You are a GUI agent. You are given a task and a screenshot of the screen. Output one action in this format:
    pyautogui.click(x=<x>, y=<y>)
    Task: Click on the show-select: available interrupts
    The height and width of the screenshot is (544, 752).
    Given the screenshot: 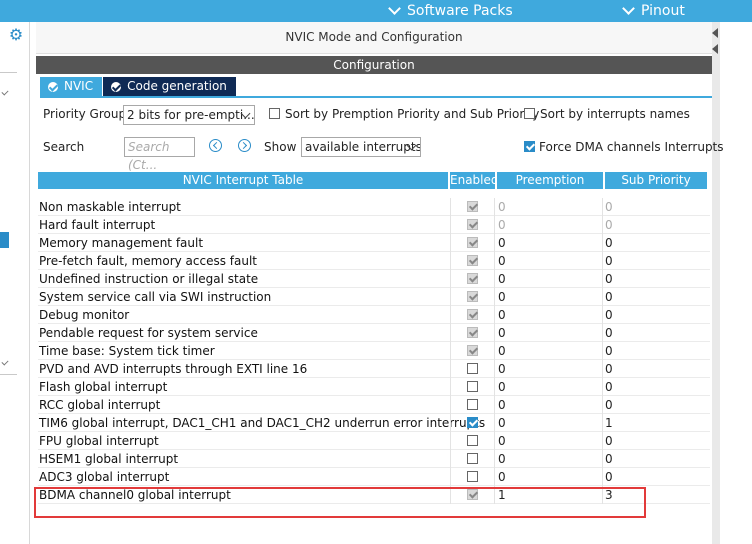 What is the action you would take?
    pyautogui.click(x=361, y=147)
    